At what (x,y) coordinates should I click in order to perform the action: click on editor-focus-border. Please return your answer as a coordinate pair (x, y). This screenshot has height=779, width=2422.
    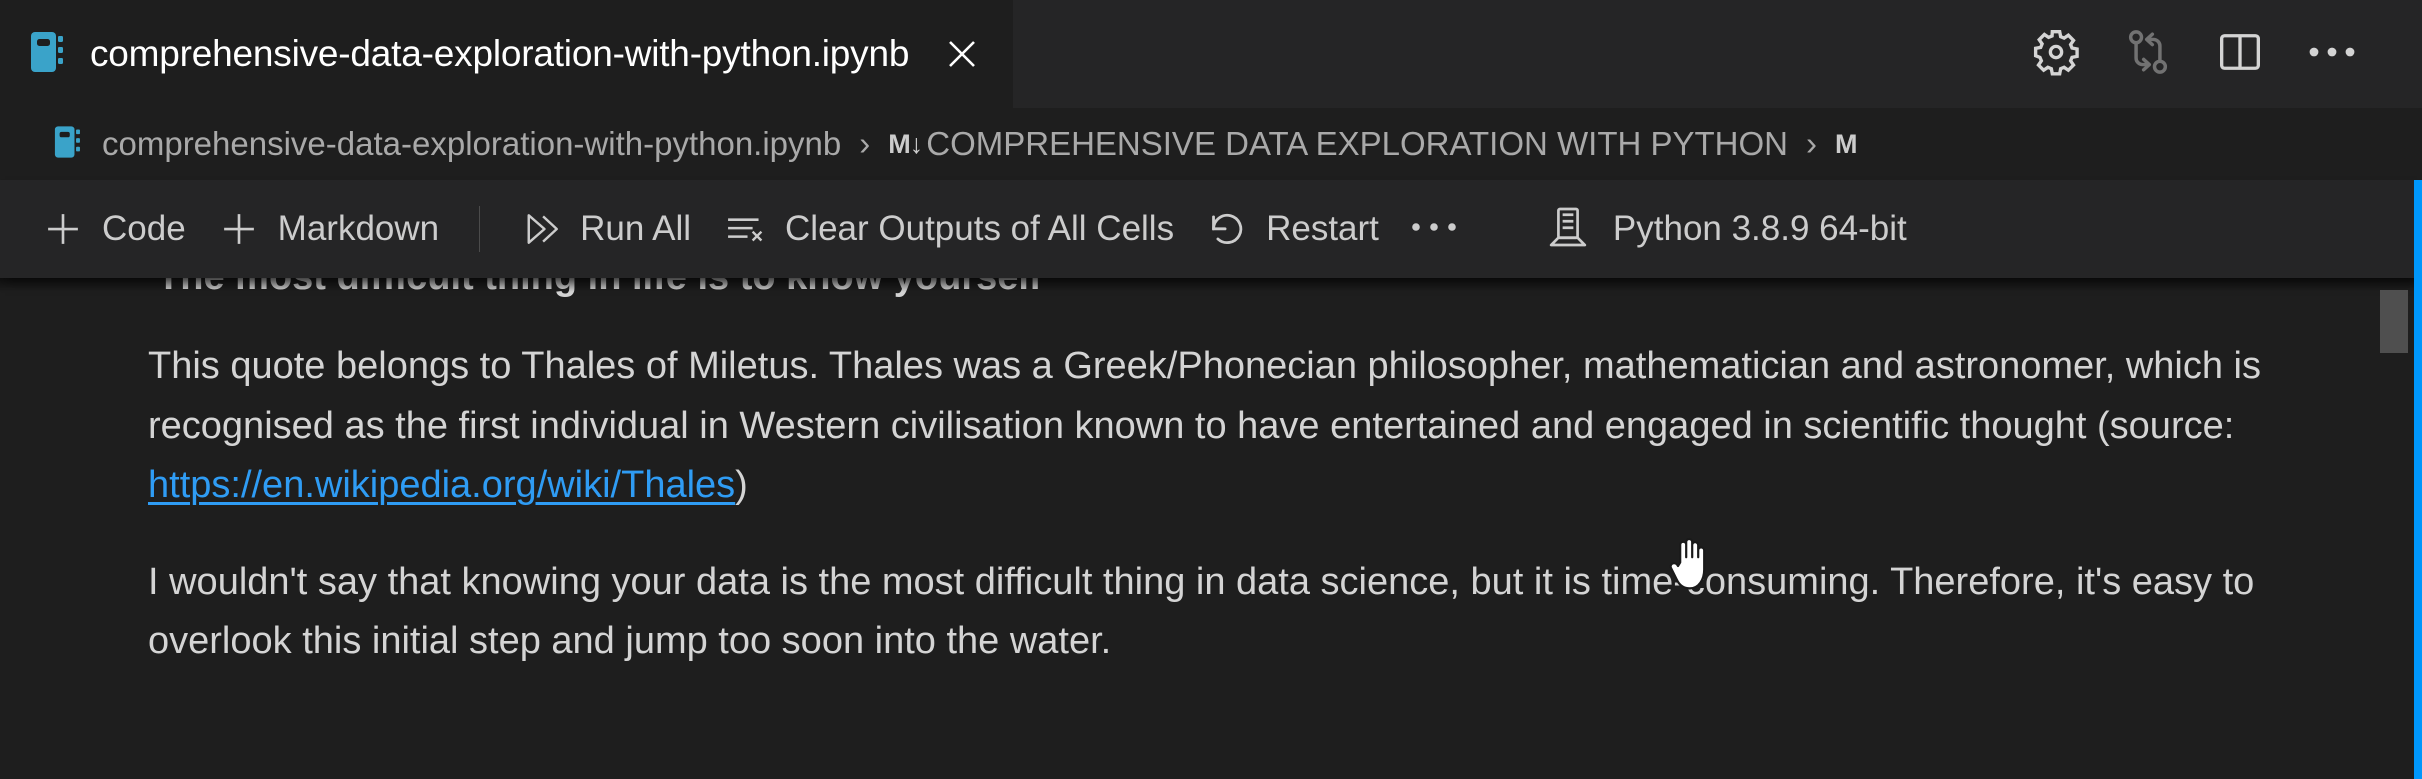
    Looking at the image, I should click on (2418, 479).